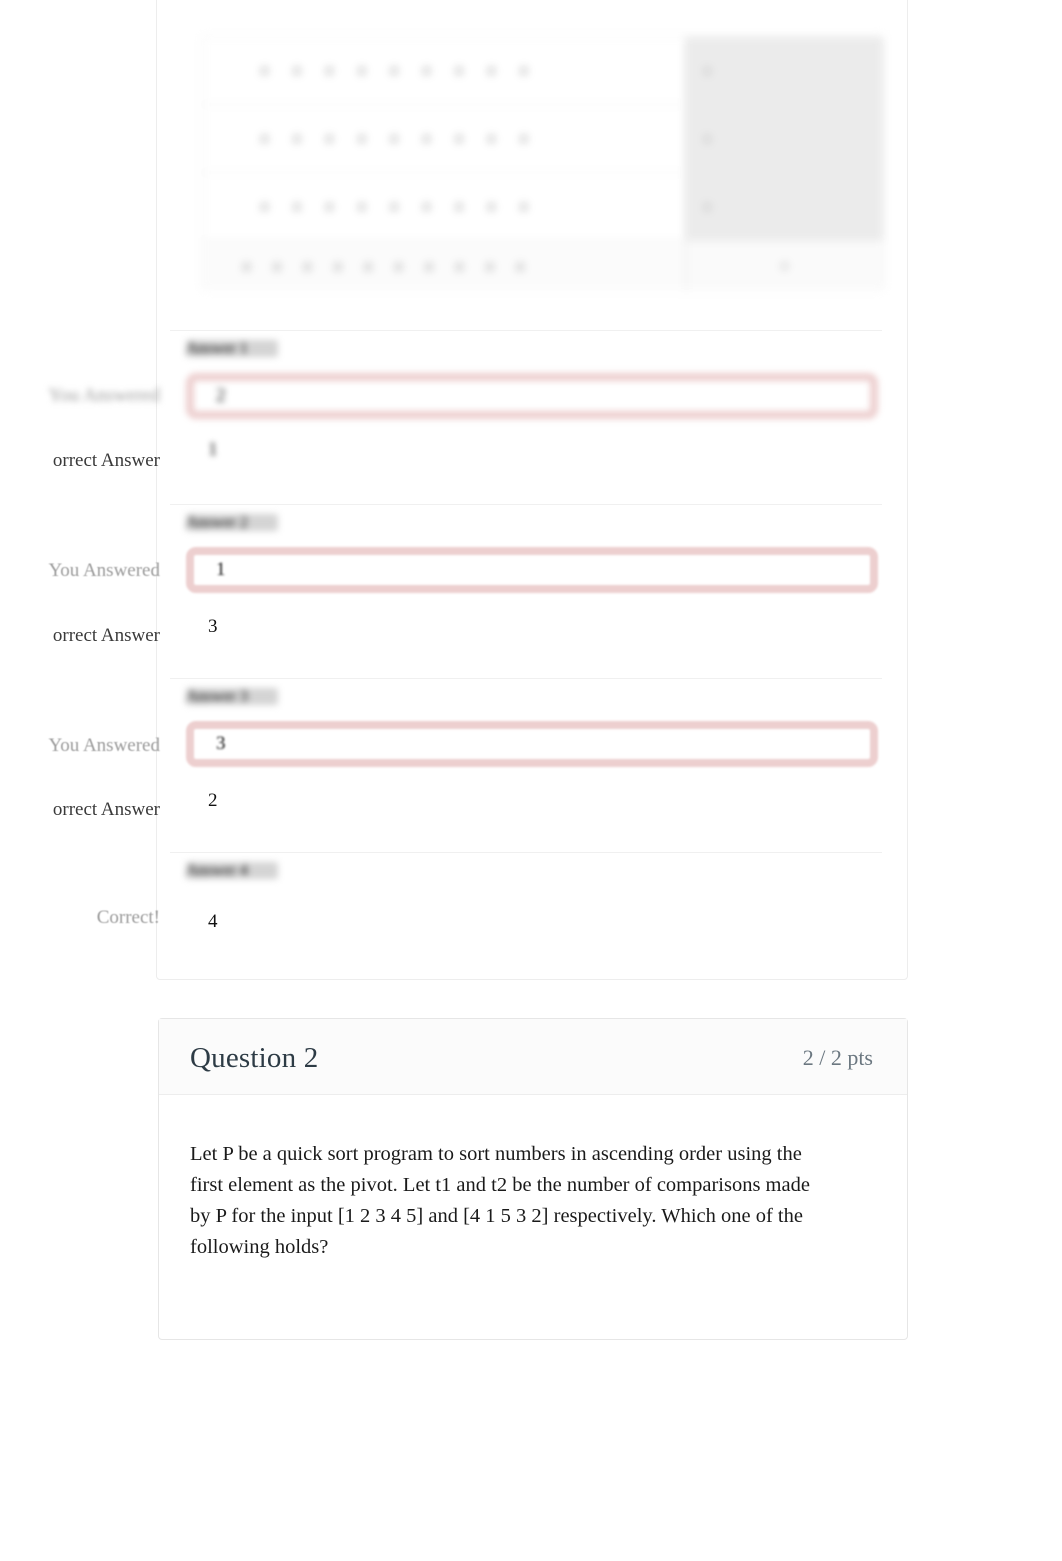 The width and height of the screenshot is (1062, 1561). What do you see at coordinates (232, 870) in the screenshot?
I see `answer-tag-4: Answer 4` at bounding box center [232, 870].